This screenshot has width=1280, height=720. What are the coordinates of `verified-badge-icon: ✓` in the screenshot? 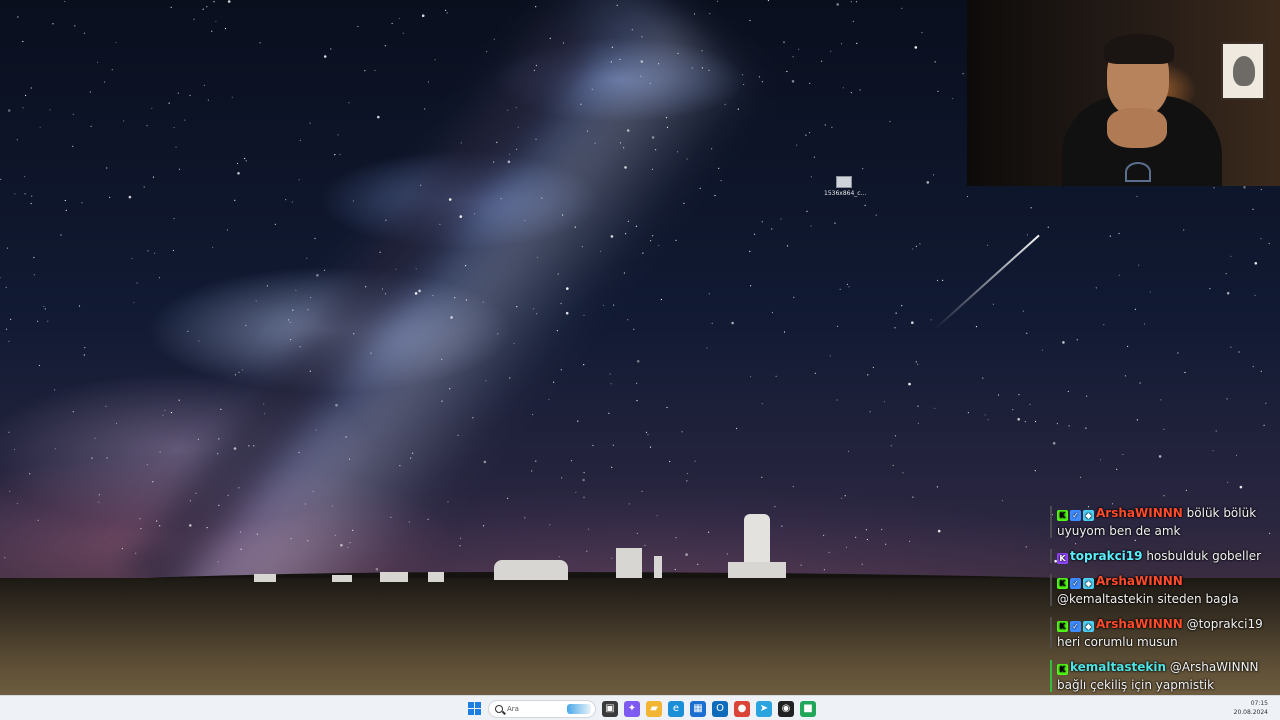 It's located at (1075, 626).